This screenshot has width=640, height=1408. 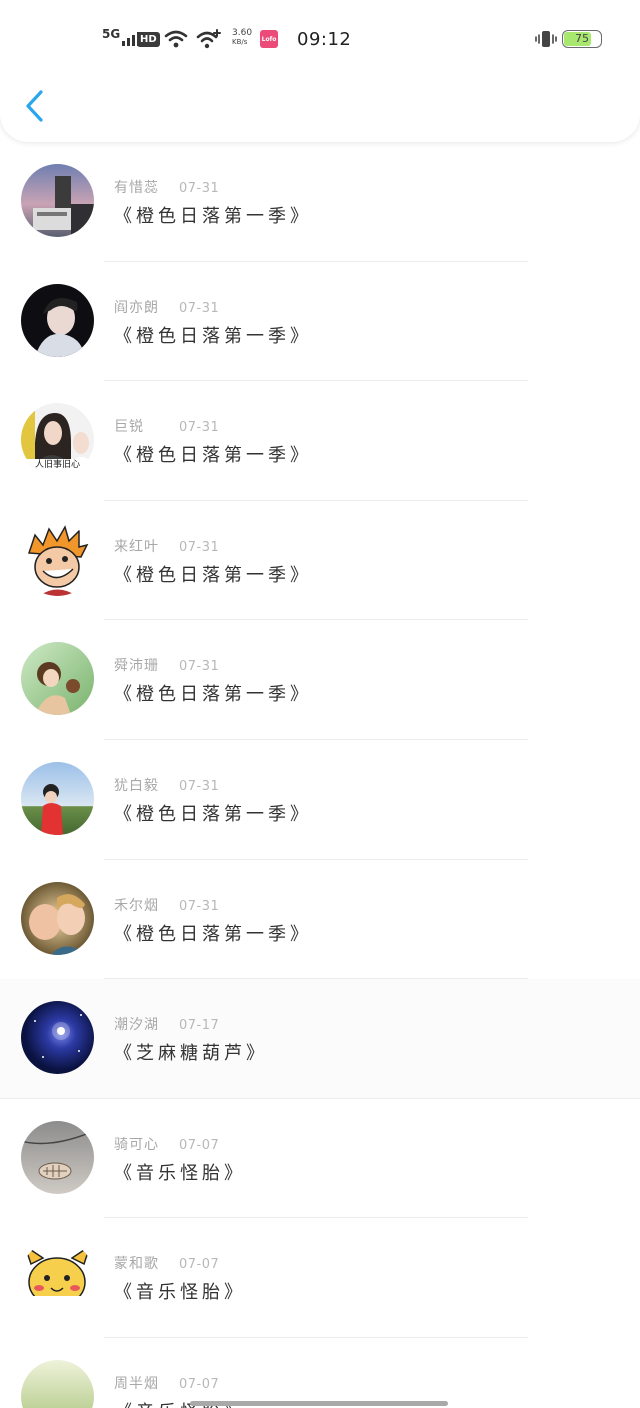 I want to click on user-name: 周半烟, so click(x=146, y=1383).